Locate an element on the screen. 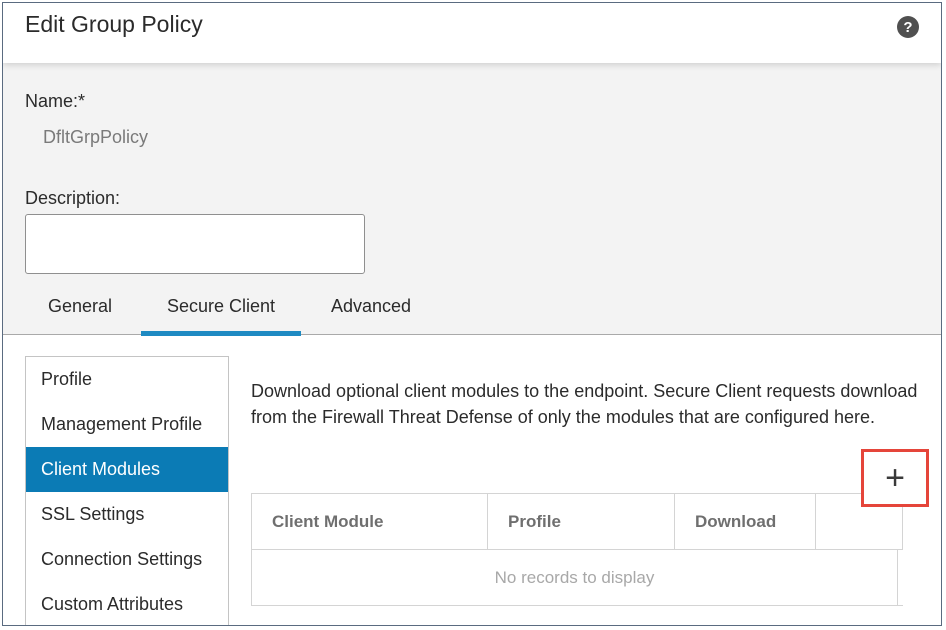 The image size is (946, 630). side-nav-item-custom-attributes: Custom Attributes is located at coordinates (127, 603).